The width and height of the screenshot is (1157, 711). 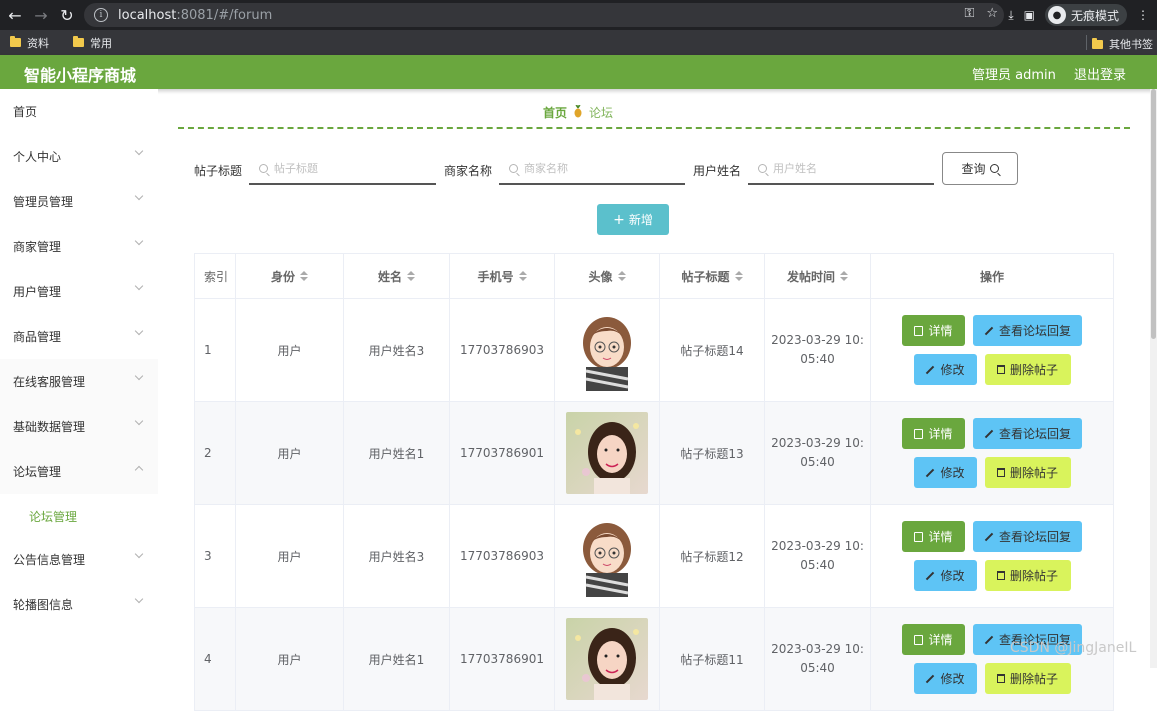 I want to click on col-phone: 手机号, so click(x=502, y=276).